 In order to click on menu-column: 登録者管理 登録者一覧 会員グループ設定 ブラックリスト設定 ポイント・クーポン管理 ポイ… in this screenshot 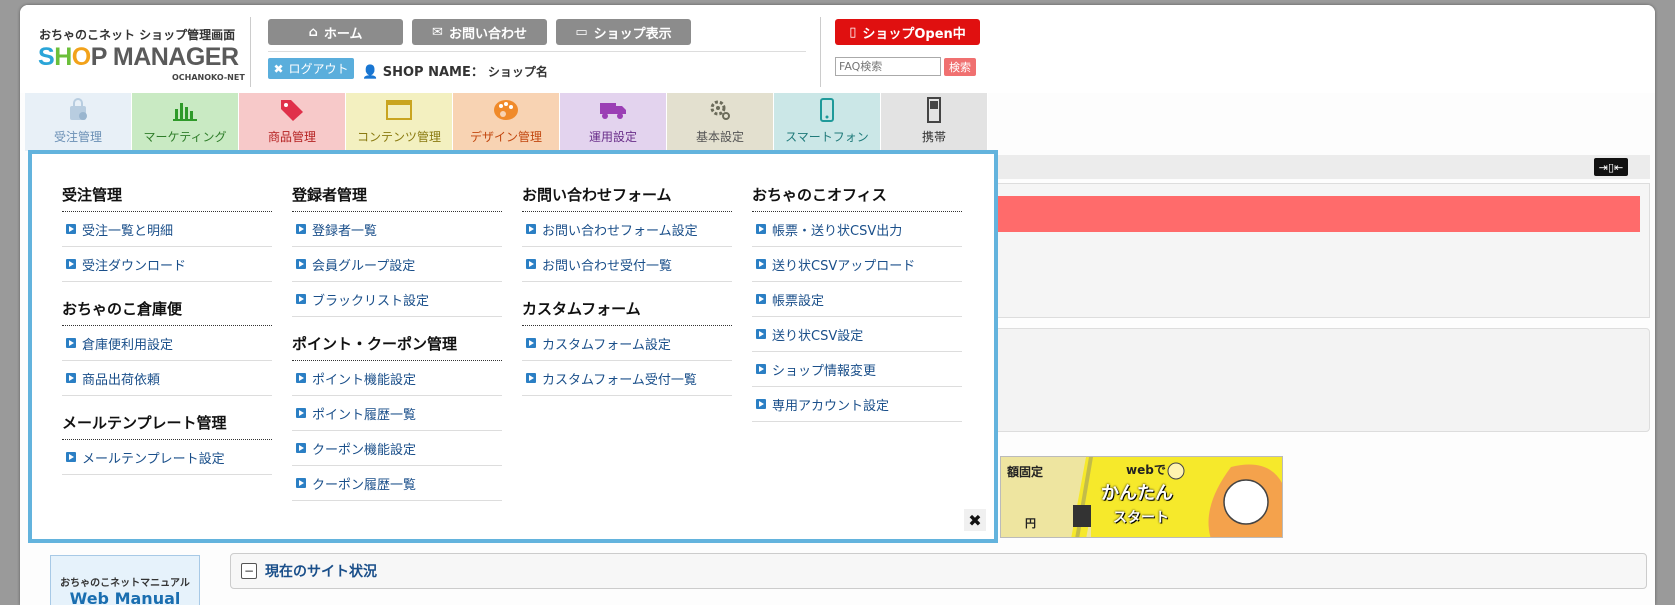, I will do `click(397, 350)`.